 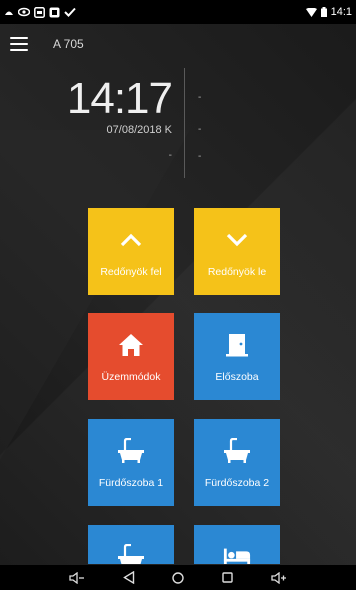 What do you see at coordinates (227, 577) in the screenshot?
I see `recents-icon` at bounding box center [227, 577].